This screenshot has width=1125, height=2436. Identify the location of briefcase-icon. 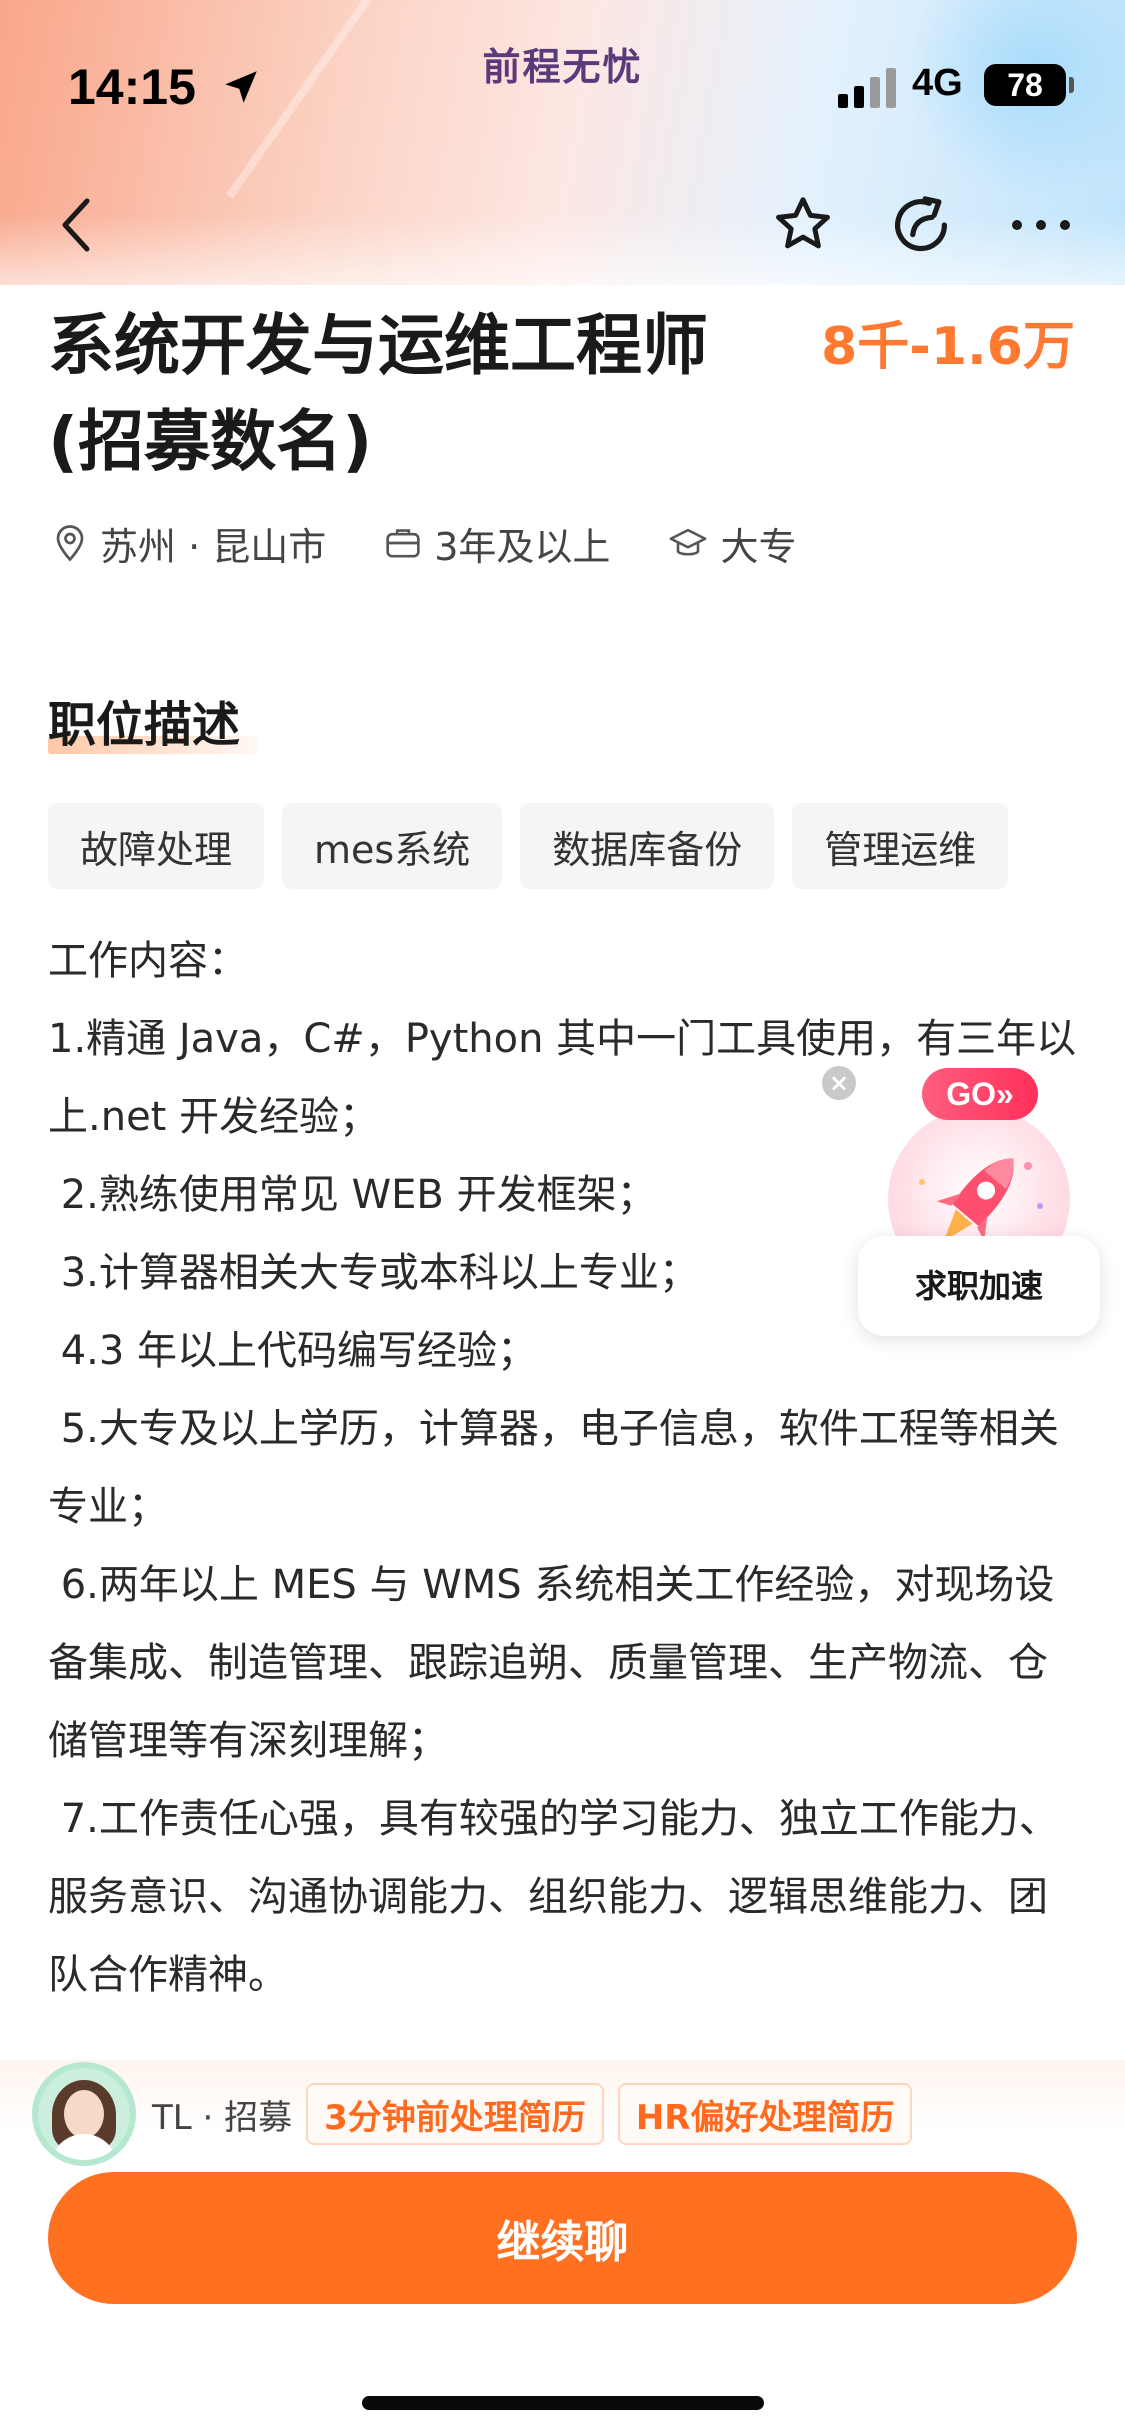
(403, 543).